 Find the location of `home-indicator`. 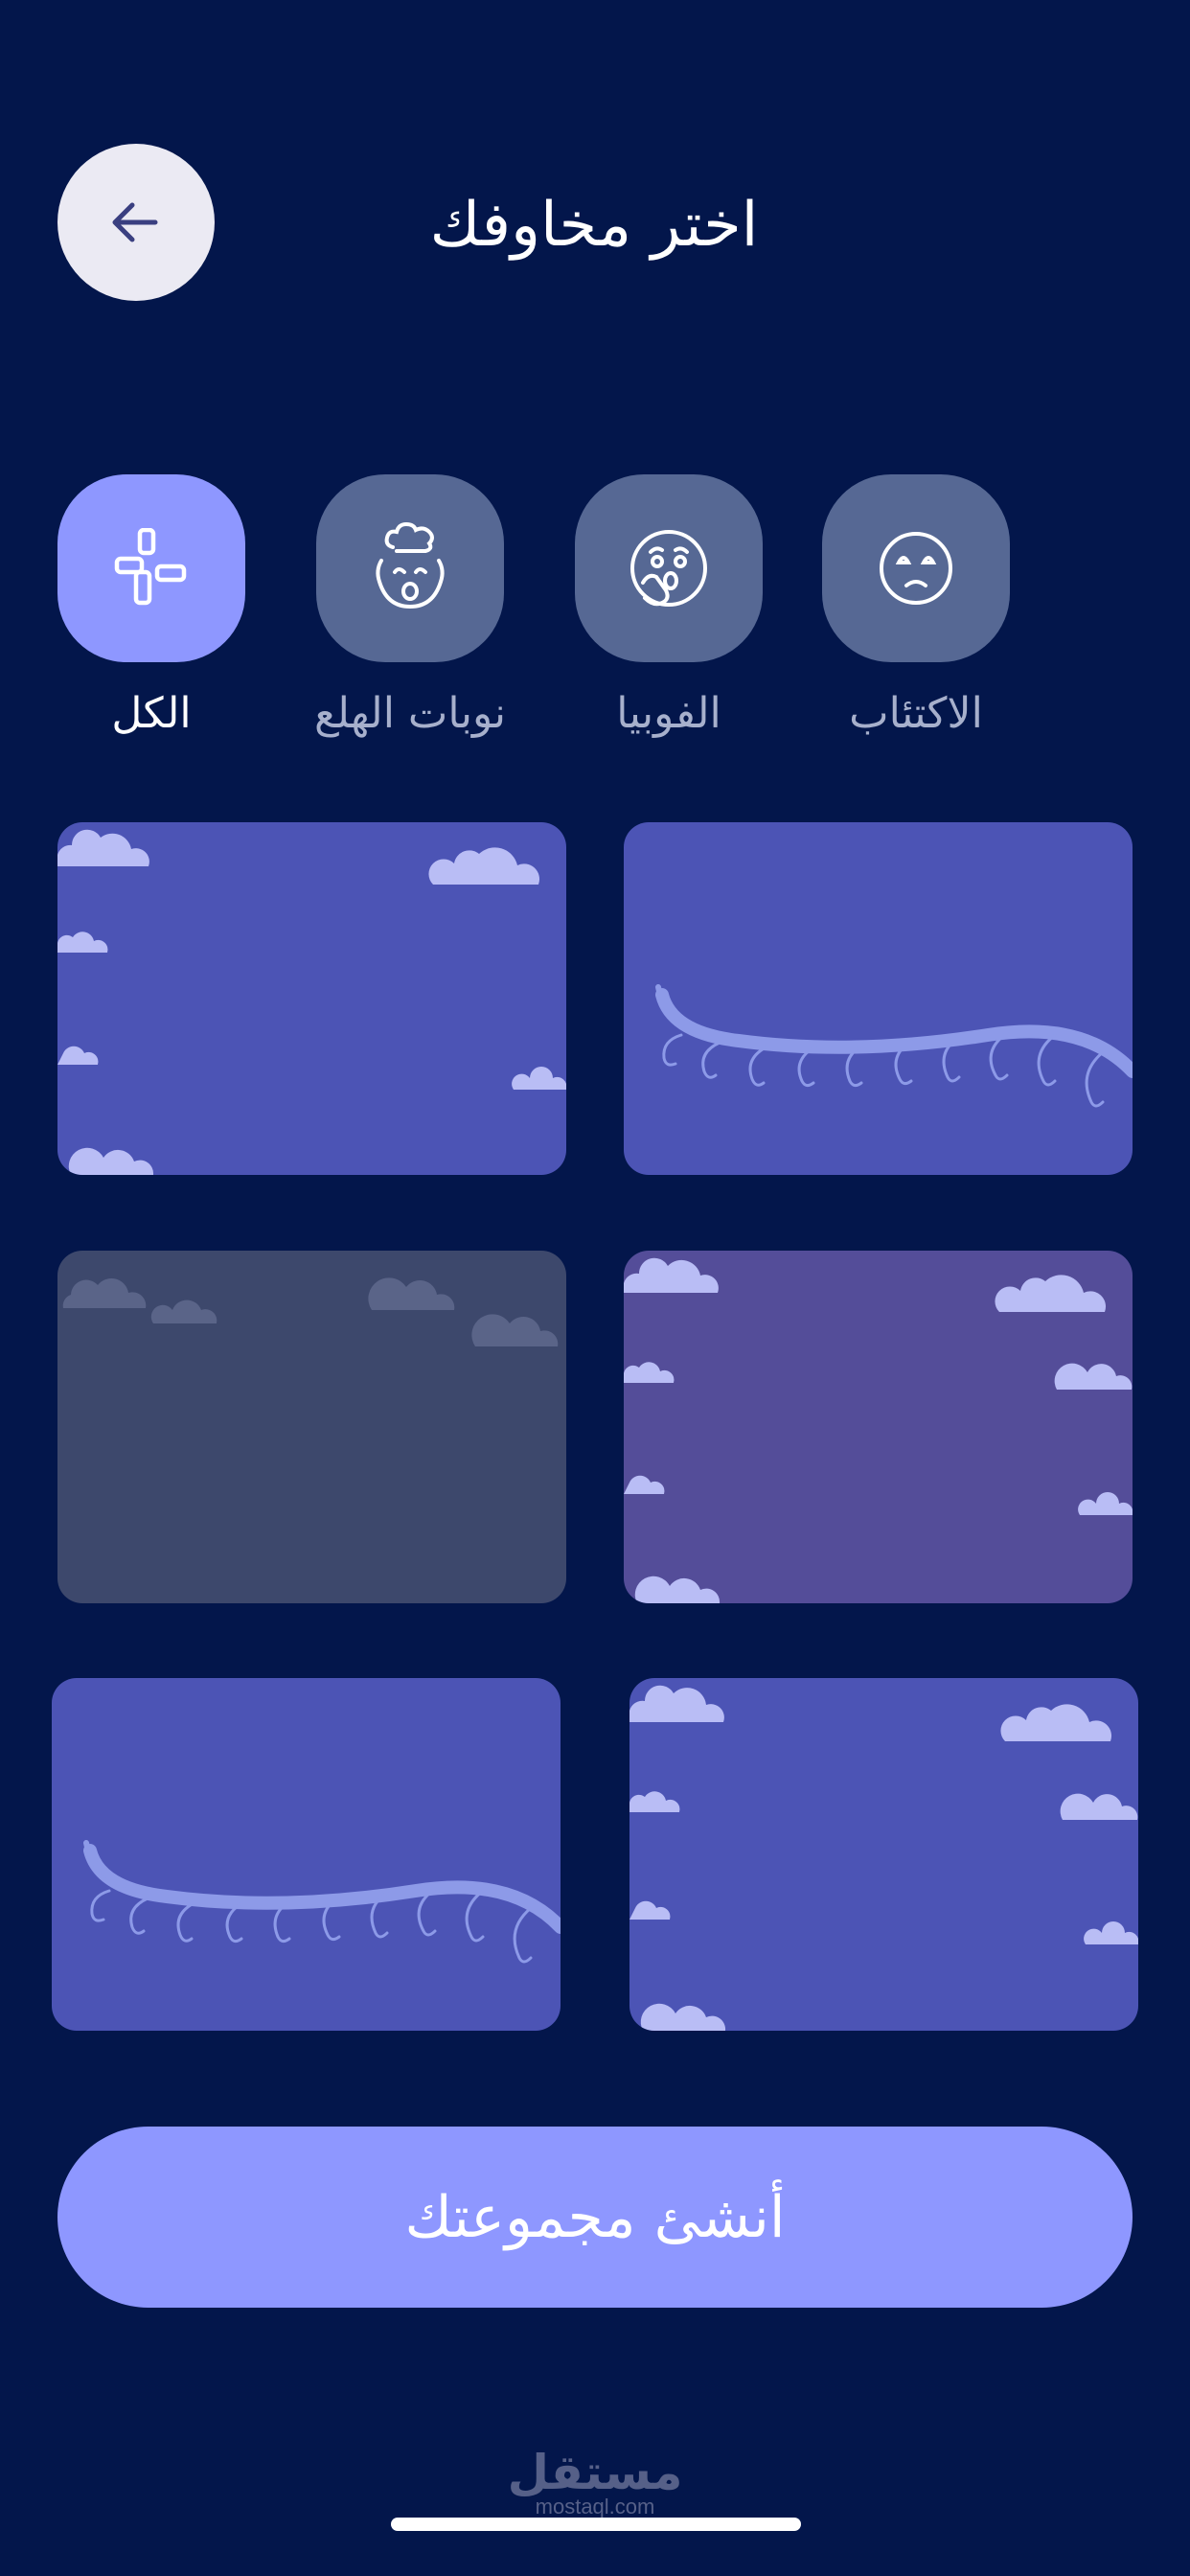

home-indicator is located at coordinates (596, 2524).